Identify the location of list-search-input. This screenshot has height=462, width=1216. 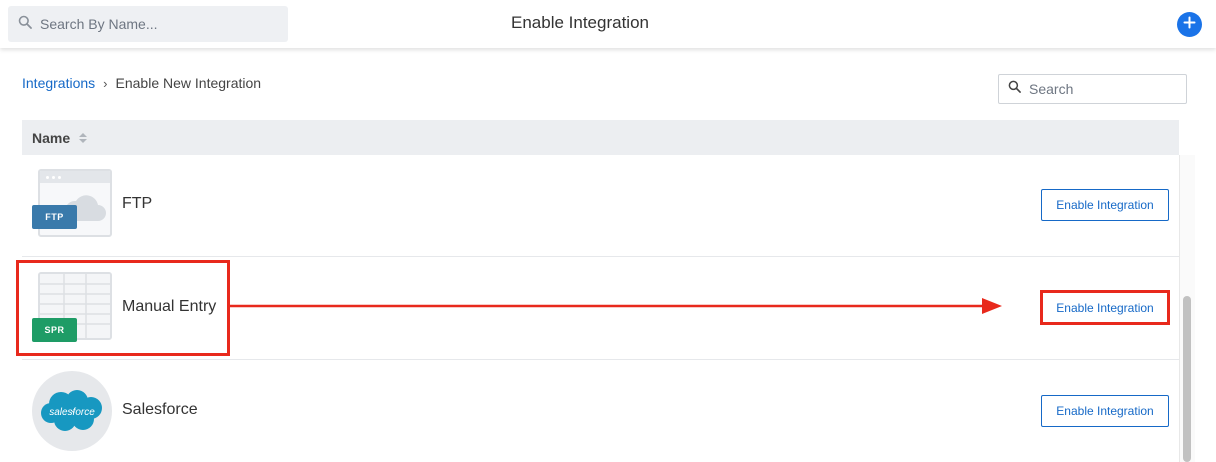
(1104, 89).